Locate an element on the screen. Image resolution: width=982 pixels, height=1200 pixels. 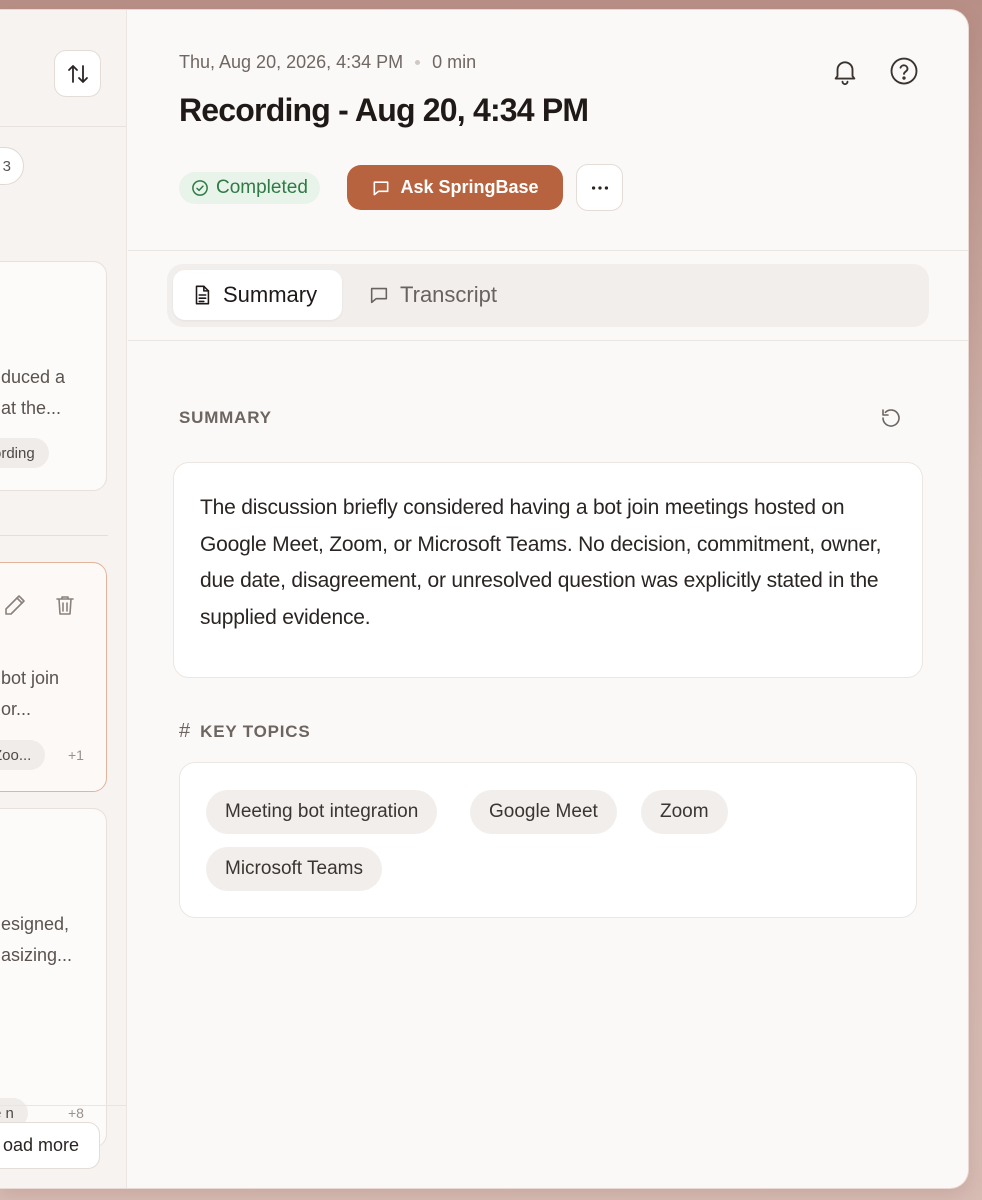
view-tabs: Summary Transcript is located at coordinates (548, 295).